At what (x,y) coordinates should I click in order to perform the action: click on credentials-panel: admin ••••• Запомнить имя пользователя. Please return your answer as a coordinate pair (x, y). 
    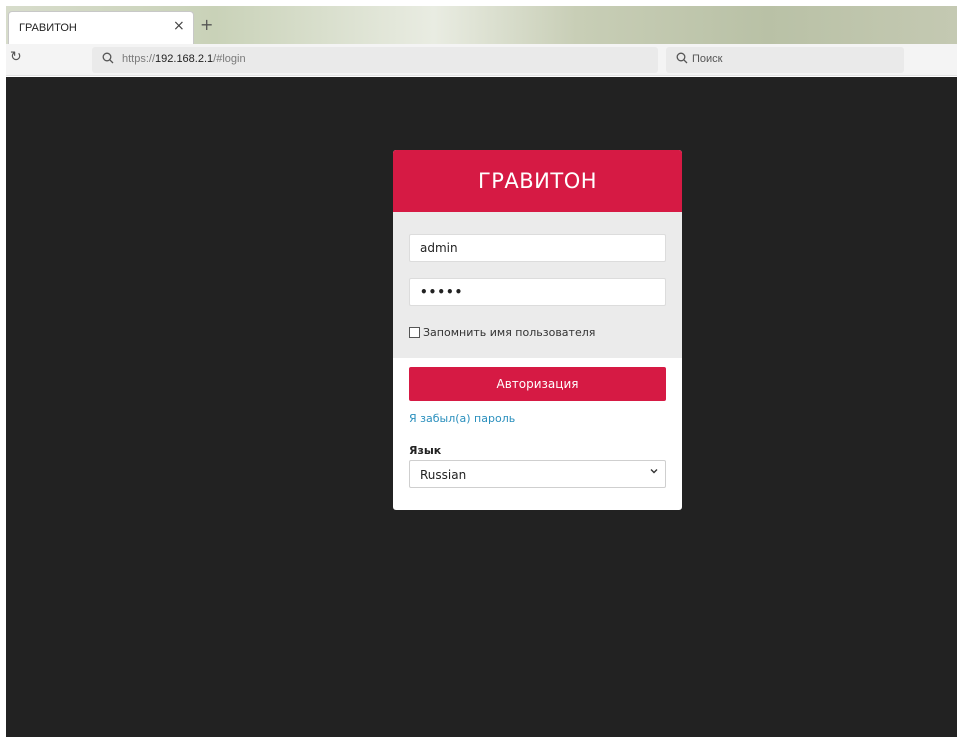
    Looking at the image, I should click on (537, 285).